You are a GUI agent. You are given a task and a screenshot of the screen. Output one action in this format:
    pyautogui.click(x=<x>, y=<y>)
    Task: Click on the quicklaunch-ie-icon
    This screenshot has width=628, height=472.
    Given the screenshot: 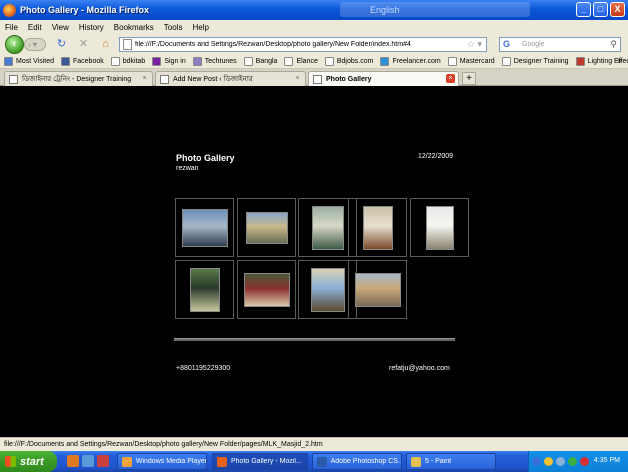 What is the action you would take?
    pyautogui.click(x=88, y=461)
    